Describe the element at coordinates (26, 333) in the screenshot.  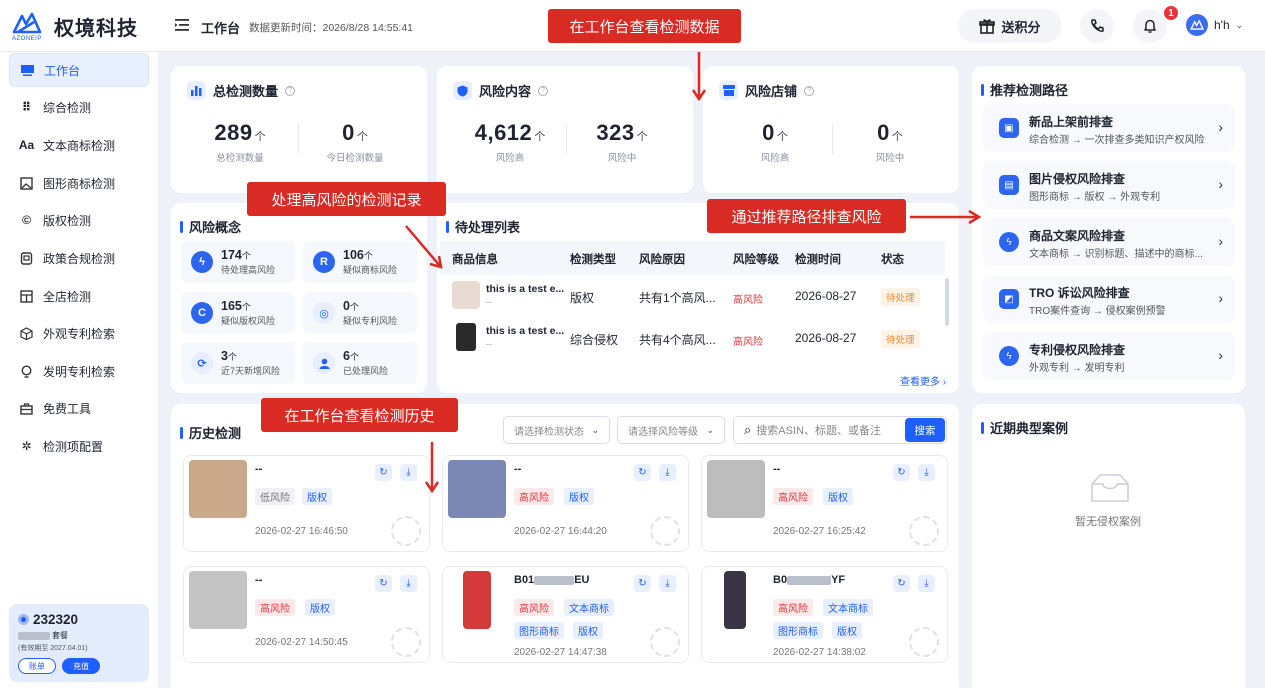
I see `cube-icon` at that location.